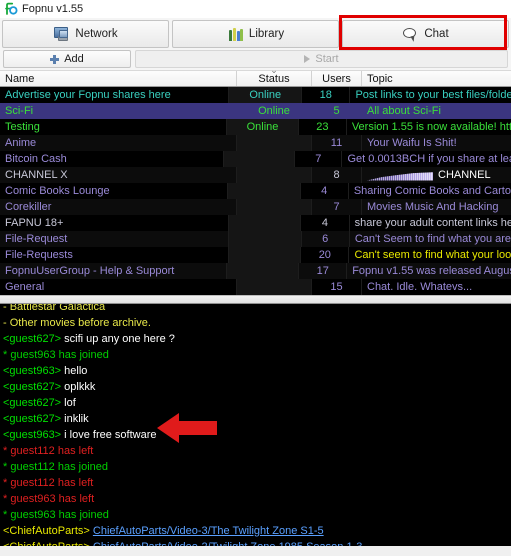 This screenshot has width=511, height=556. I want to click on table-row: CHANNEL X 8 CHANNEL, so click(255, 175).